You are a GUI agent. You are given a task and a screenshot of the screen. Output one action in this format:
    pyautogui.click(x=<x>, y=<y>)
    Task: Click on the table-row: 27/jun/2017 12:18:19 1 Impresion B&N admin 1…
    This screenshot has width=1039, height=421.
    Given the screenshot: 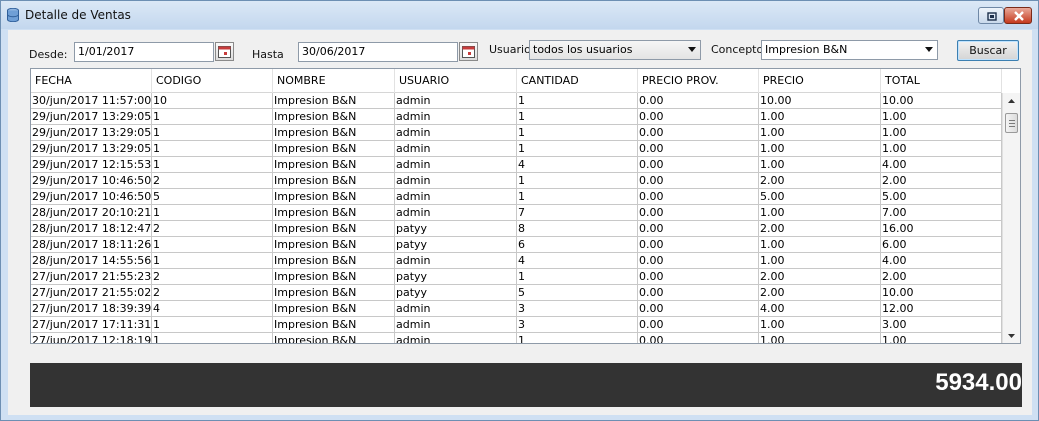 What is the action you would take?
    pyautogui.click(x=516, y=338)
    